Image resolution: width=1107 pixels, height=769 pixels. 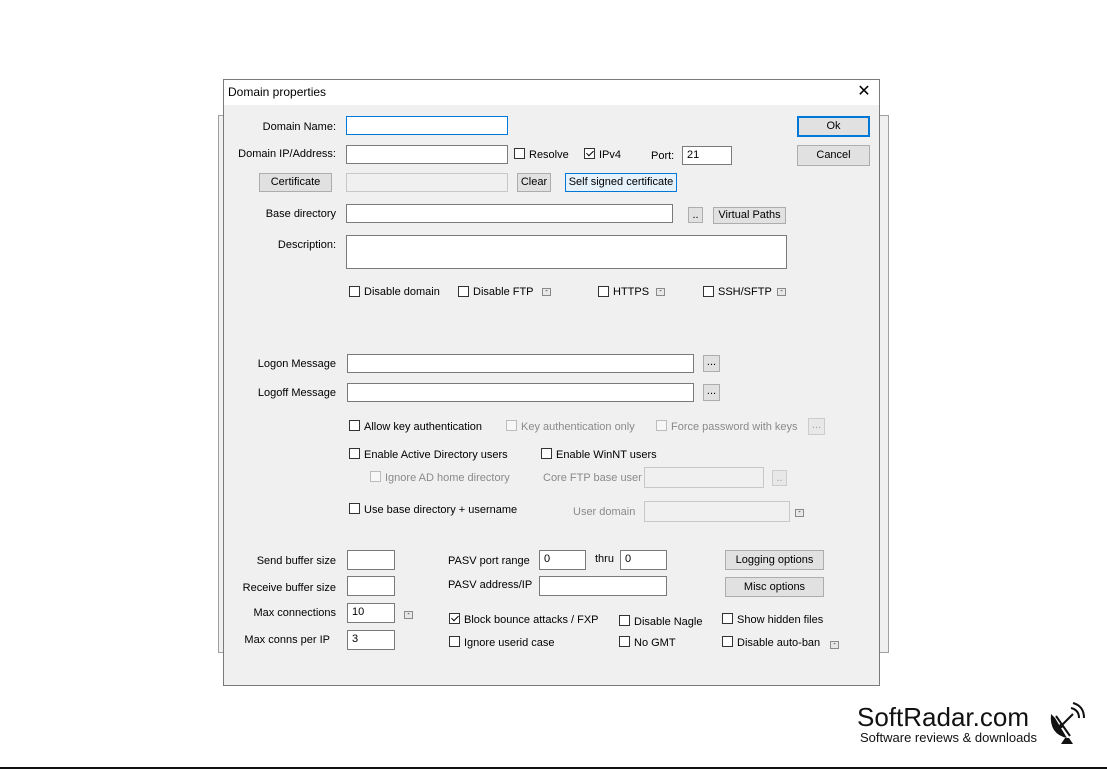 I want to click on description-input, so click(x=566, y=252).